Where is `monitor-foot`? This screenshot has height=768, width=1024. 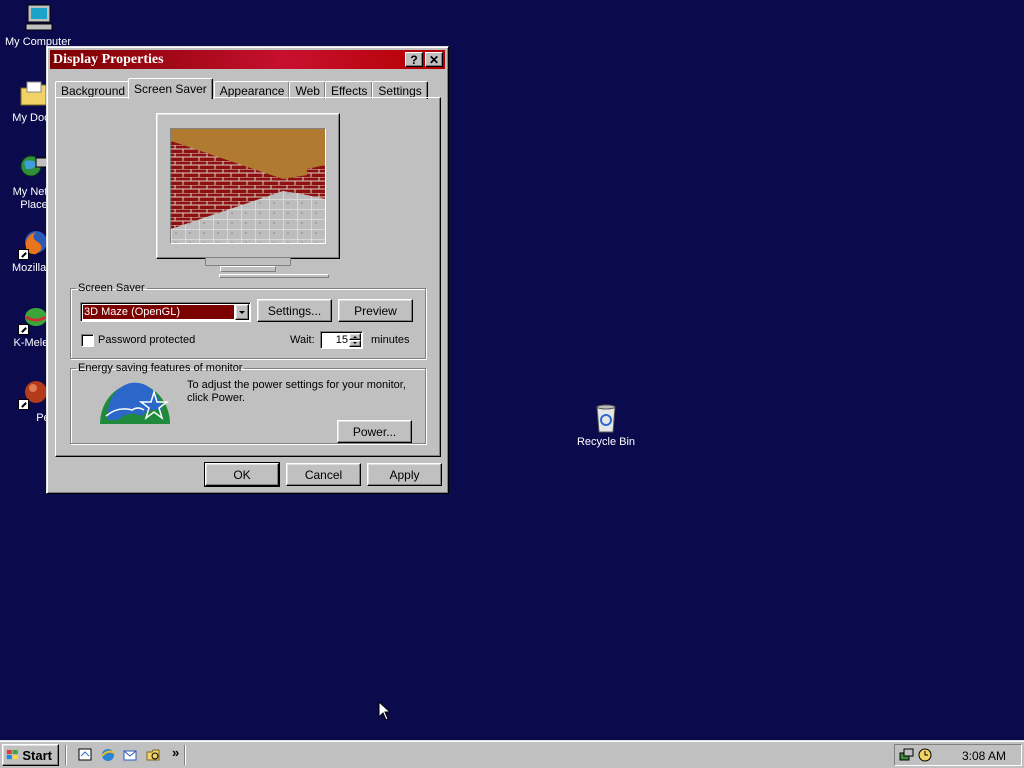
monitor-foot is located at coordinates (274, 276).